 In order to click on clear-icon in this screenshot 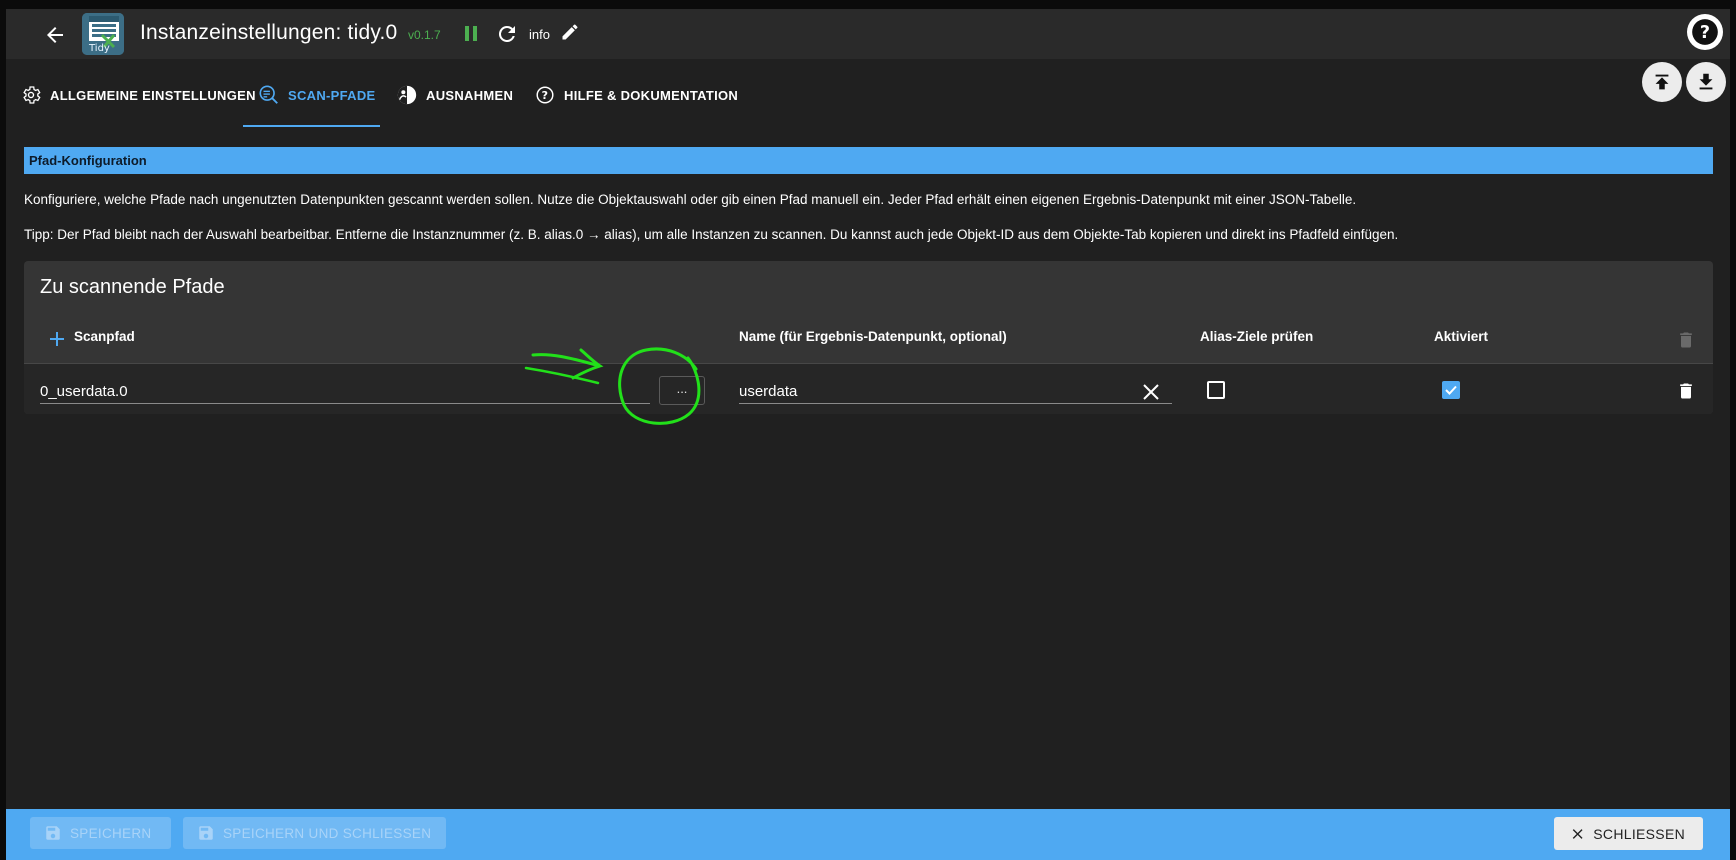, I will do `click(1151, 392)`.